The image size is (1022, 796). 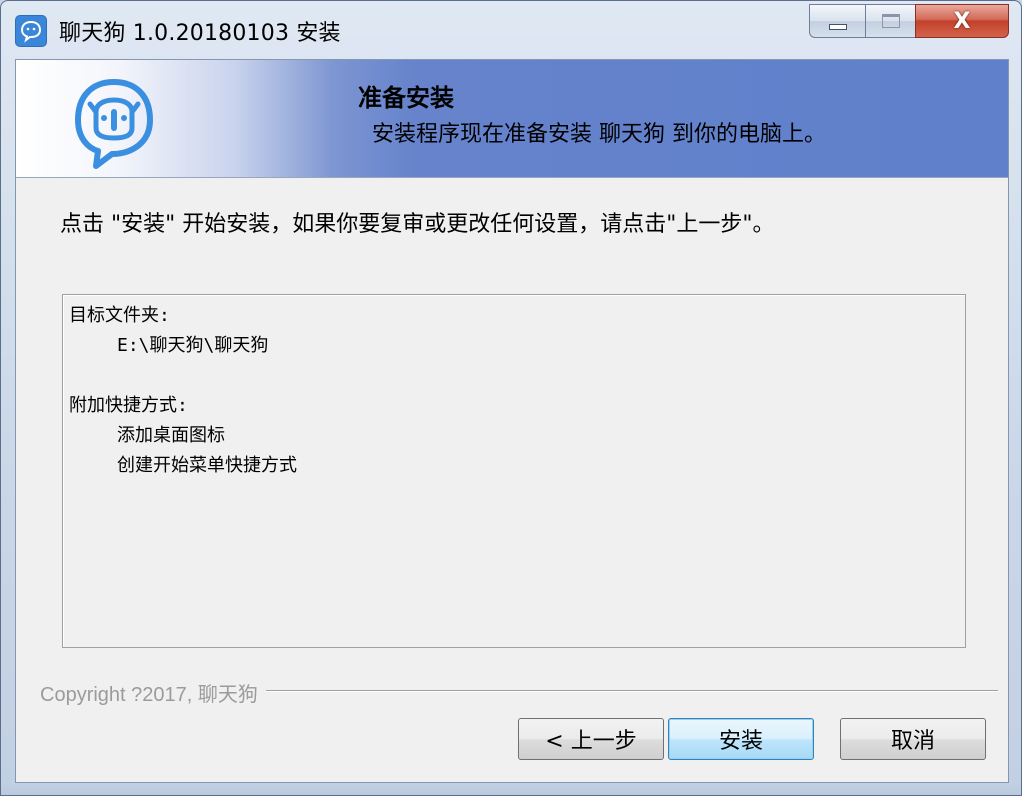 What do you see at coordinates (913, 739) in the screenshot?
I see `cancel-button: 取消` at bounding box center [913, 739].